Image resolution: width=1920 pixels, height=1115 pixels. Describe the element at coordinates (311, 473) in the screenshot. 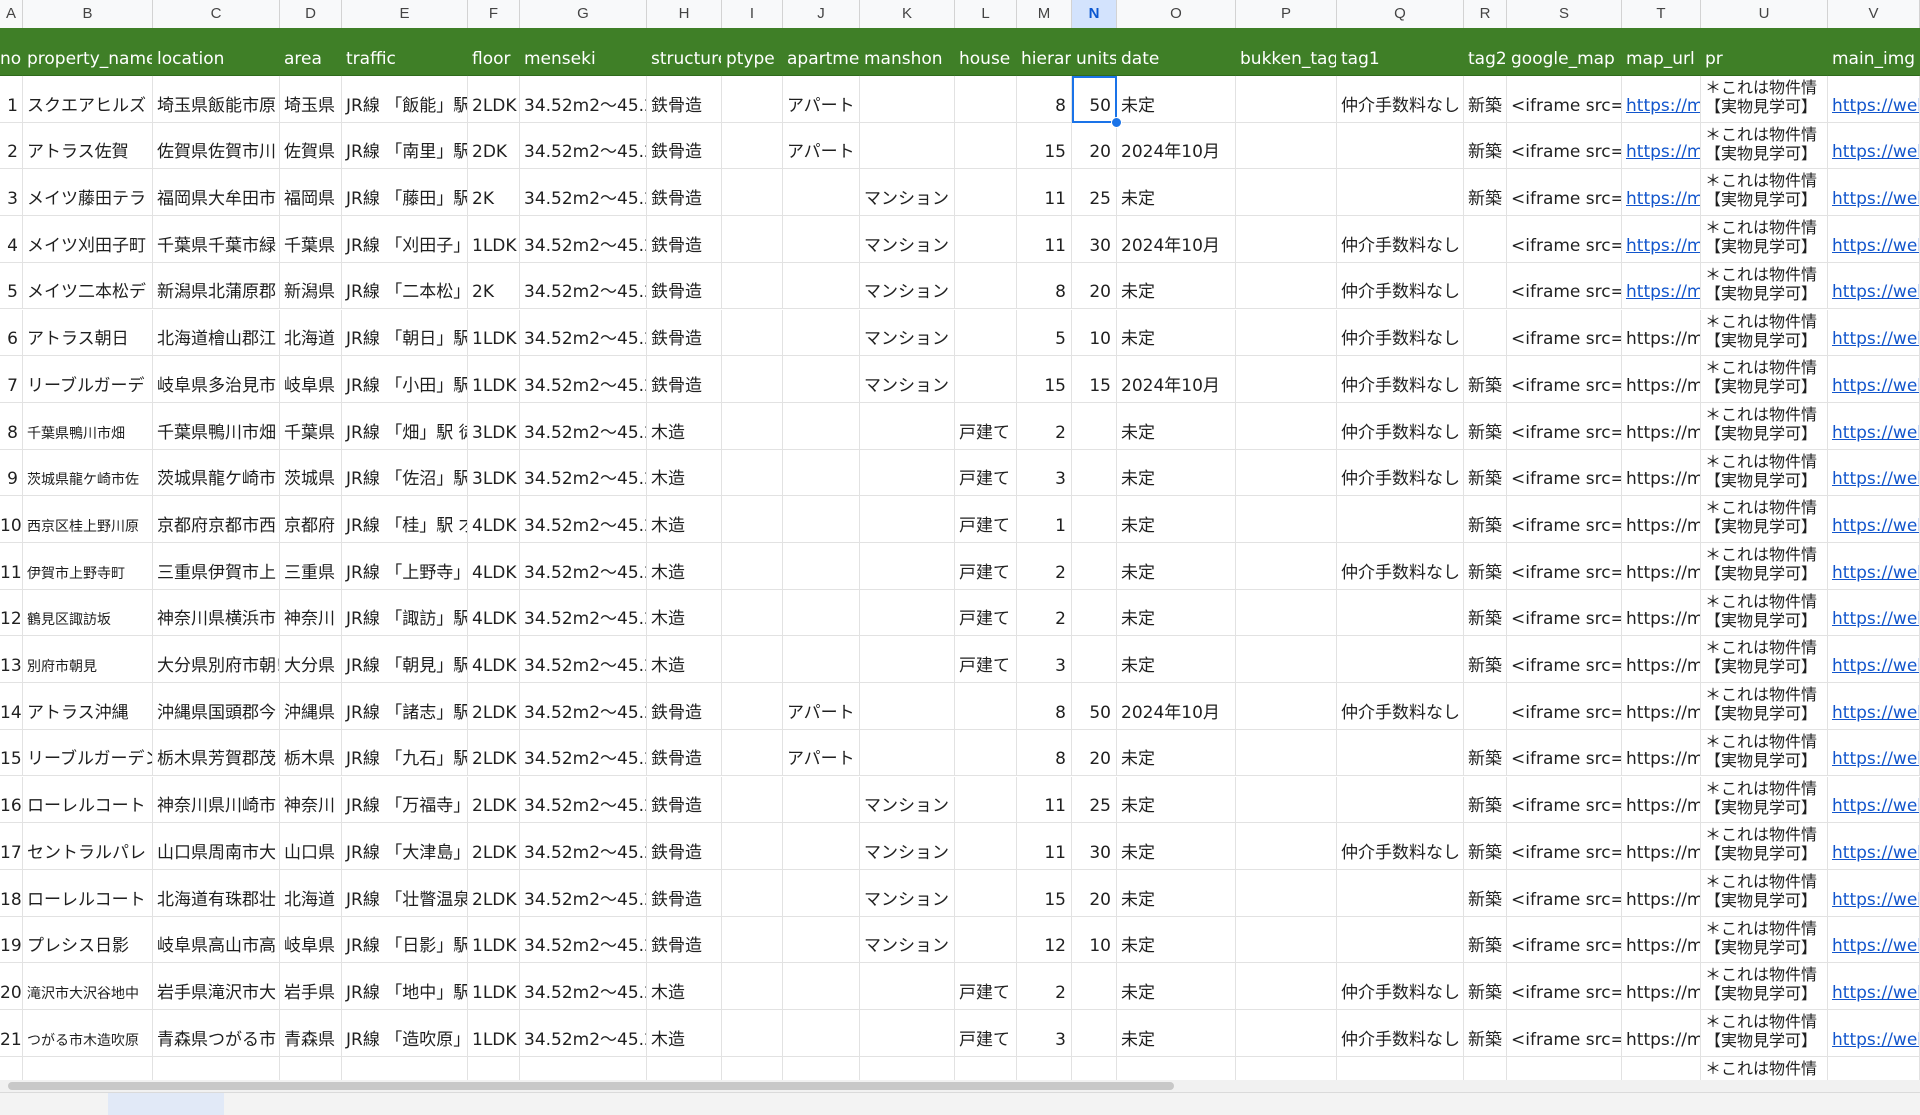

I see `cell-area: 茨城県` at that location.